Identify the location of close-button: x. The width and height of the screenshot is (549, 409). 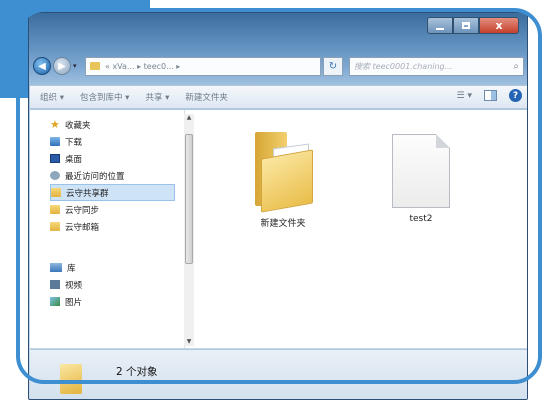
(499, 25).